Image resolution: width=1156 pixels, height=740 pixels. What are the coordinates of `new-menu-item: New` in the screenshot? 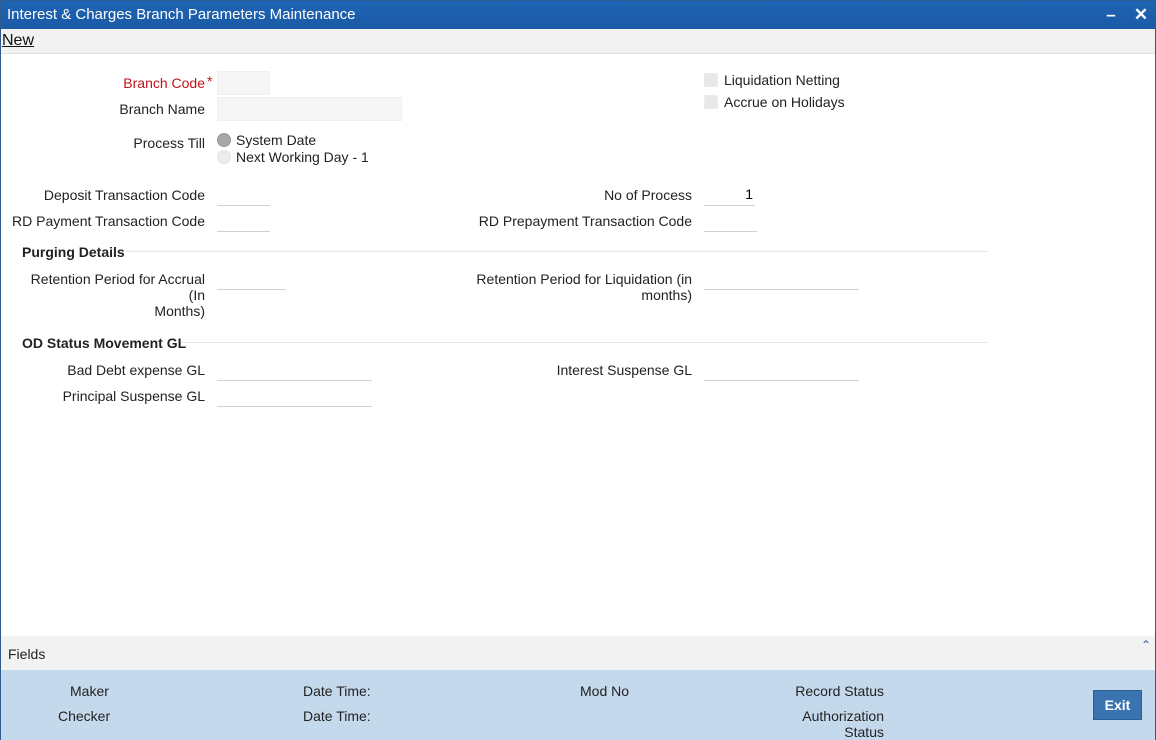 It's located at (18, 41).